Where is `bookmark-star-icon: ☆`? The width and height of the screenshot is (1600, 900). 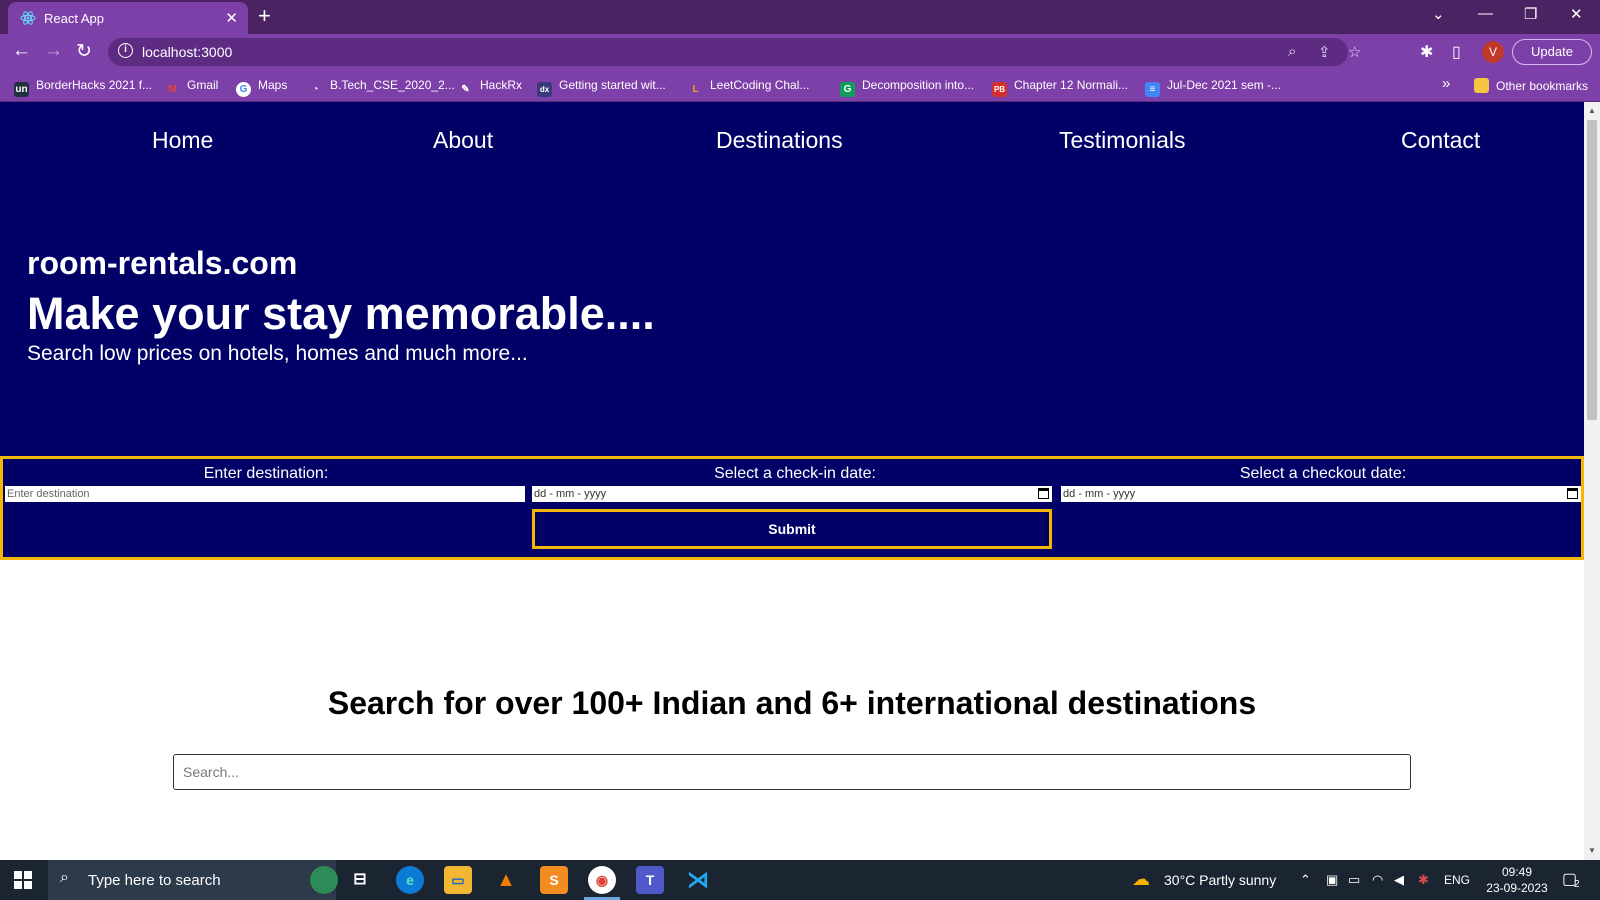 bookmark-star-icon: ☆ is located at coordinates (1354, 52).